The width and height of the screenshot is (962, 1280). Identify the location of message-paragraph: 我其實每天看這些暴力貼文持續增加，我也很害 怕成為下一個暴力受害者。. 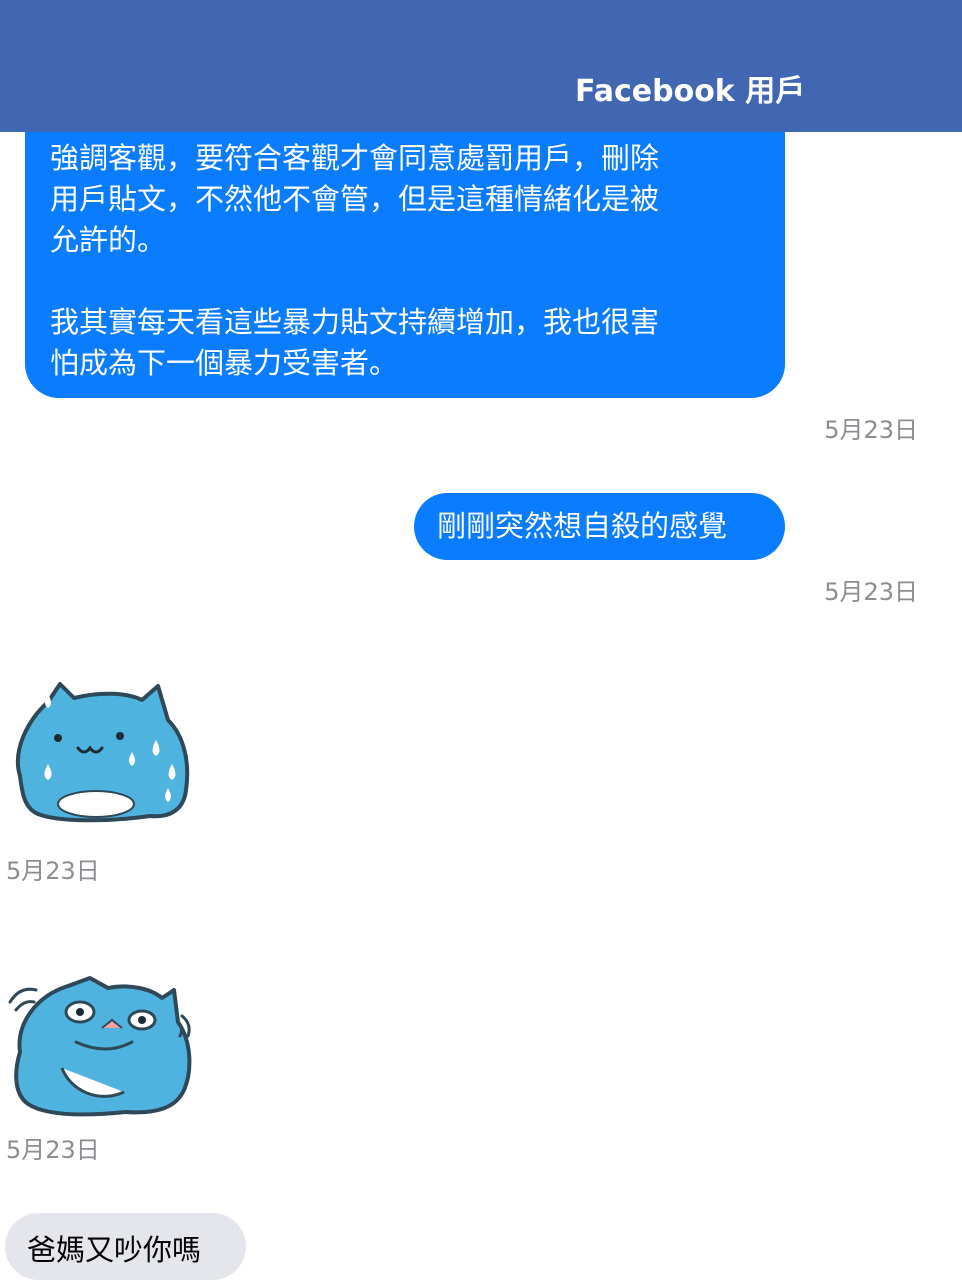
(355, 342).